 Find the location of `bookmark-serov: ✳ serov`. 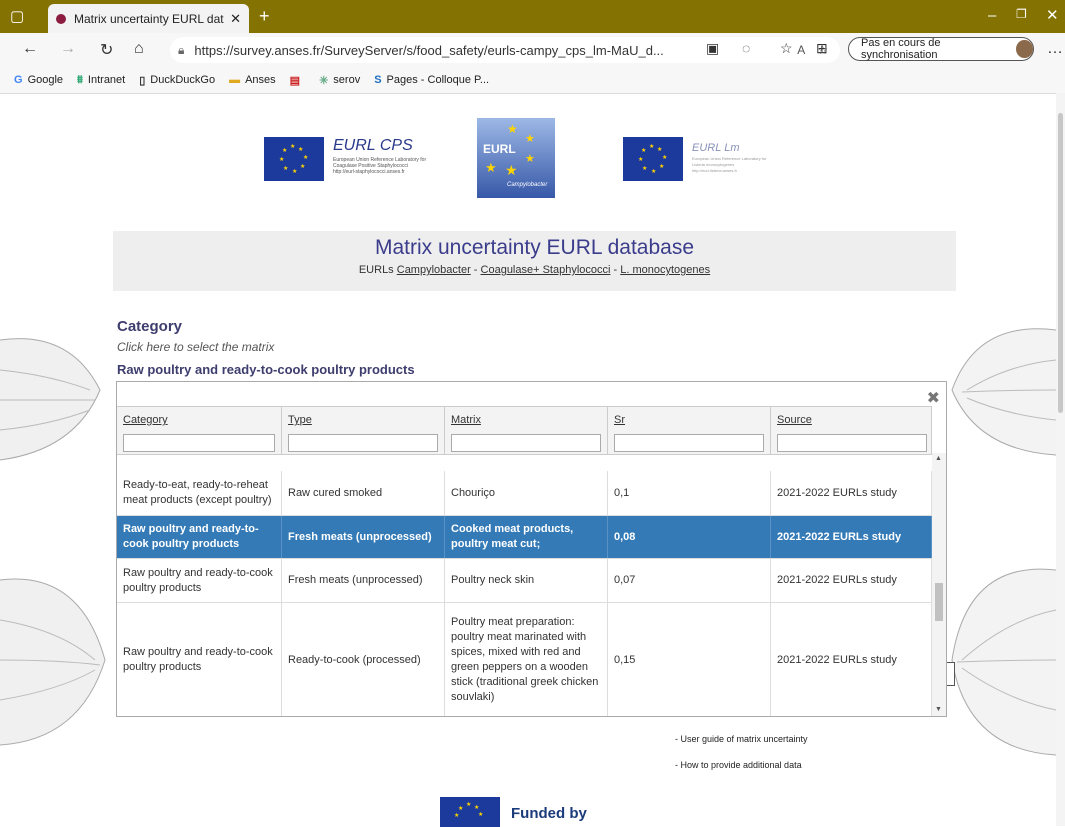

bookmark-serov: ✳ serov is located at coordinates (339, 80).